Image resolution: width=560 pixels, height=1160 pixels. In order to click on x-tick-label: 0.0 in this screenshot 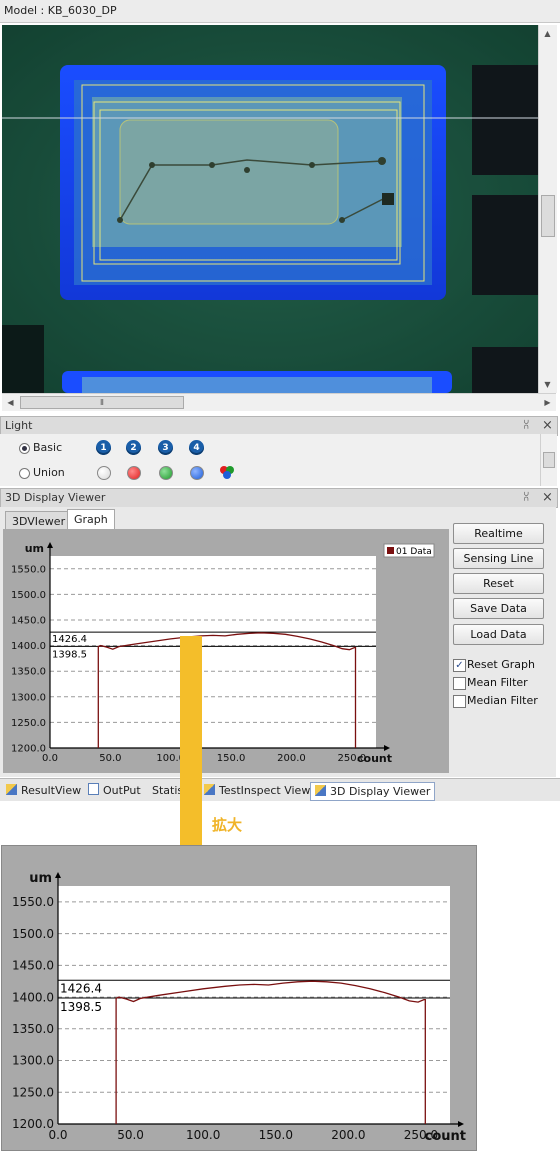, I will do `click(50, 758)`.